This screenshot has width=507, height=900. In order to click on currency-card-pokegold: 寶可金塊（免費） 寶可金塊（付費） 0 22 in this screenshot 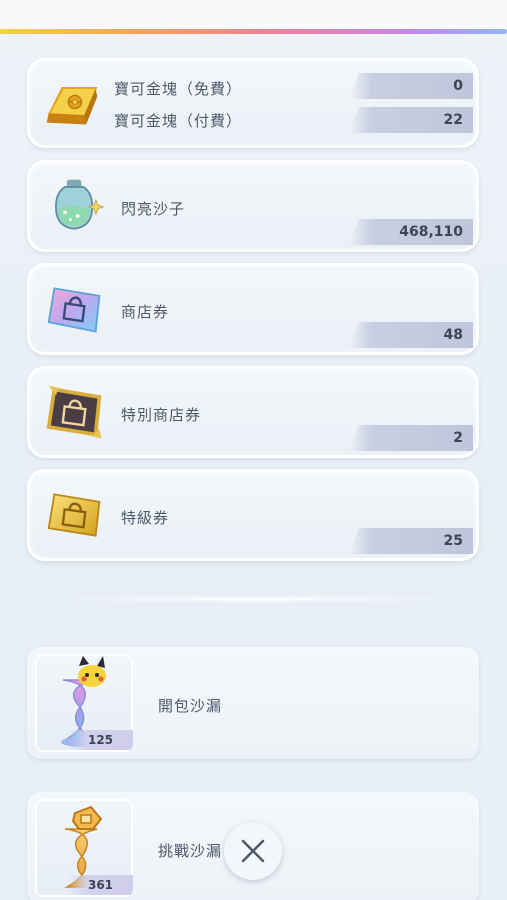, I will do `click(253, 103)`.